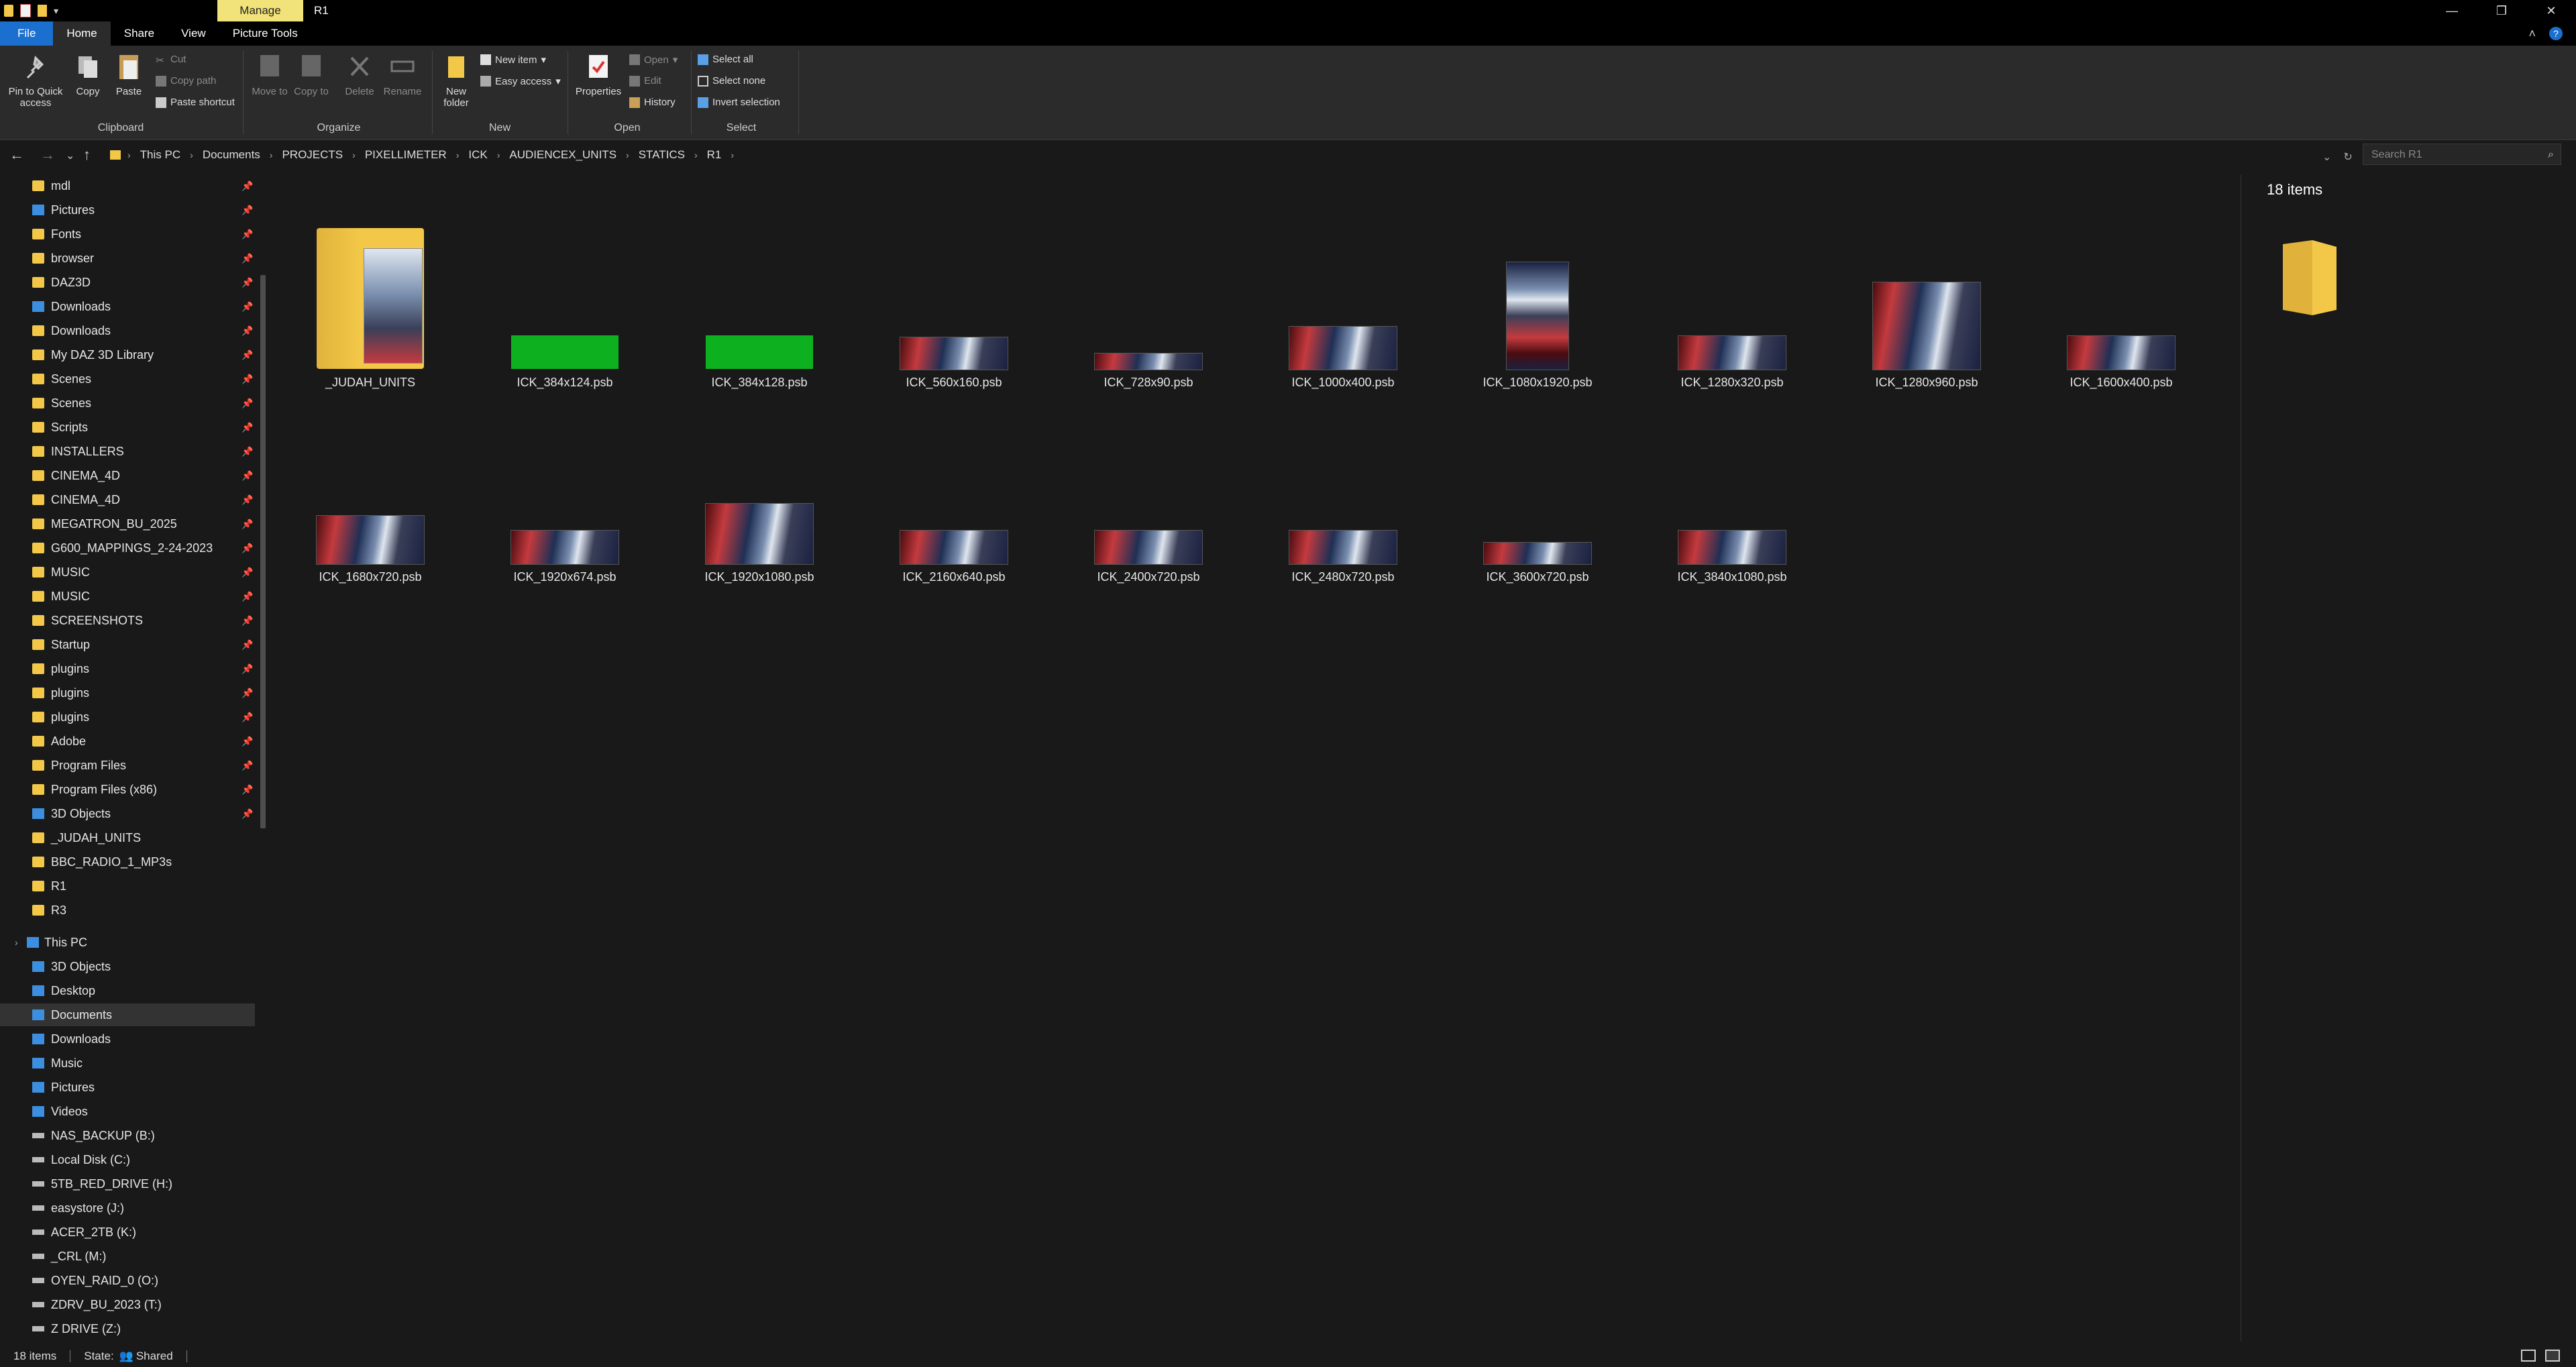 The image size is (2576, 1367). I want to click on file-item: ICK_1920x1080.psb, so click(759, 486).